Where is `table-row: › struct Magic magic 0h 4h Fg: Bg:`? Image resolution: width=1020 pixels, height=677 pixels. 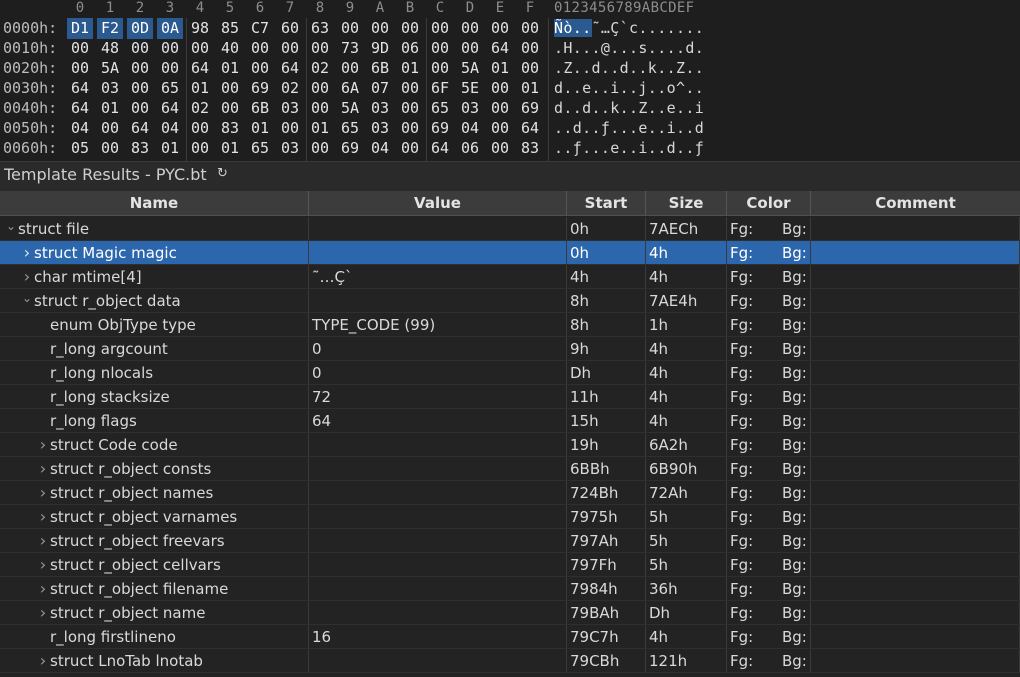 table-row: › struct Magic magic 0h 4h Fg: Bg: is located at coordinates (510, 253).